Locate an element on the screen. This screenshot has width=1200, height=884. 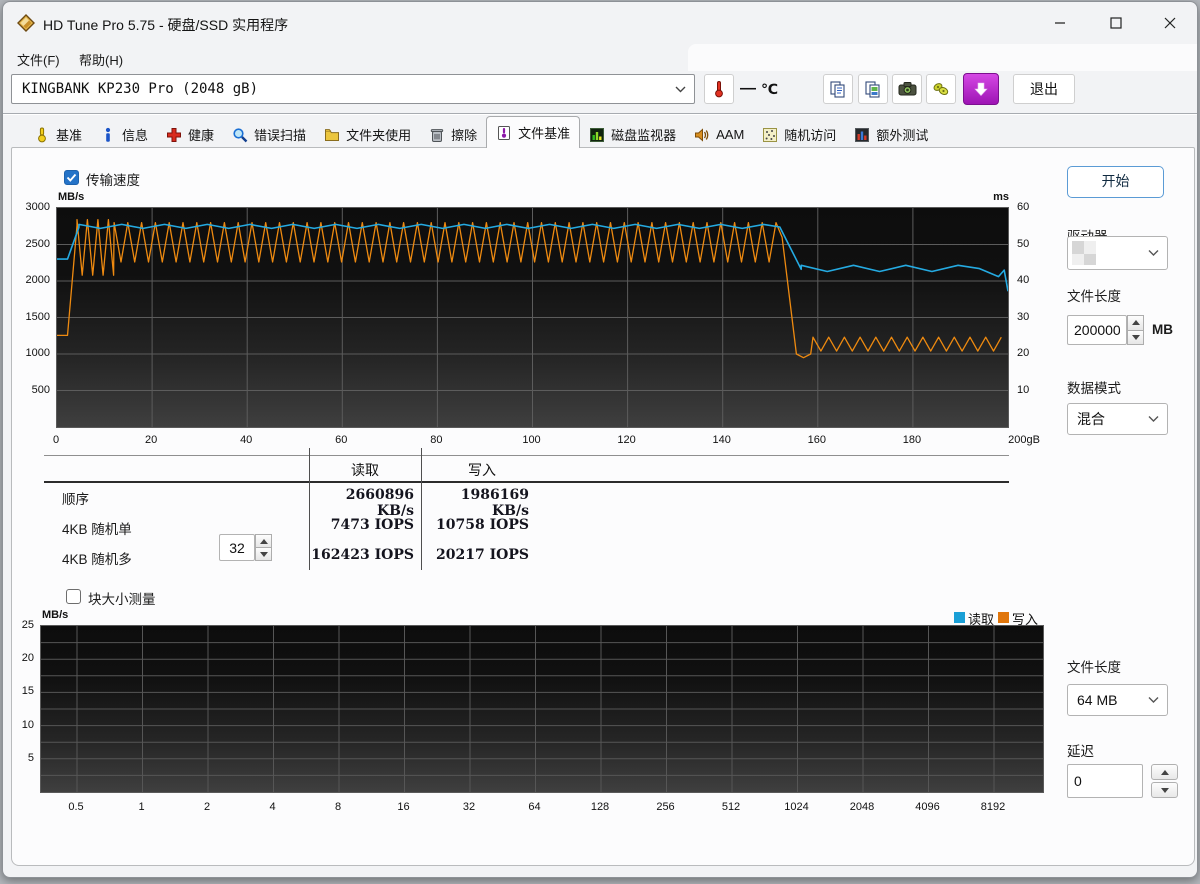
tools-button is located at coordinates (941, 89).